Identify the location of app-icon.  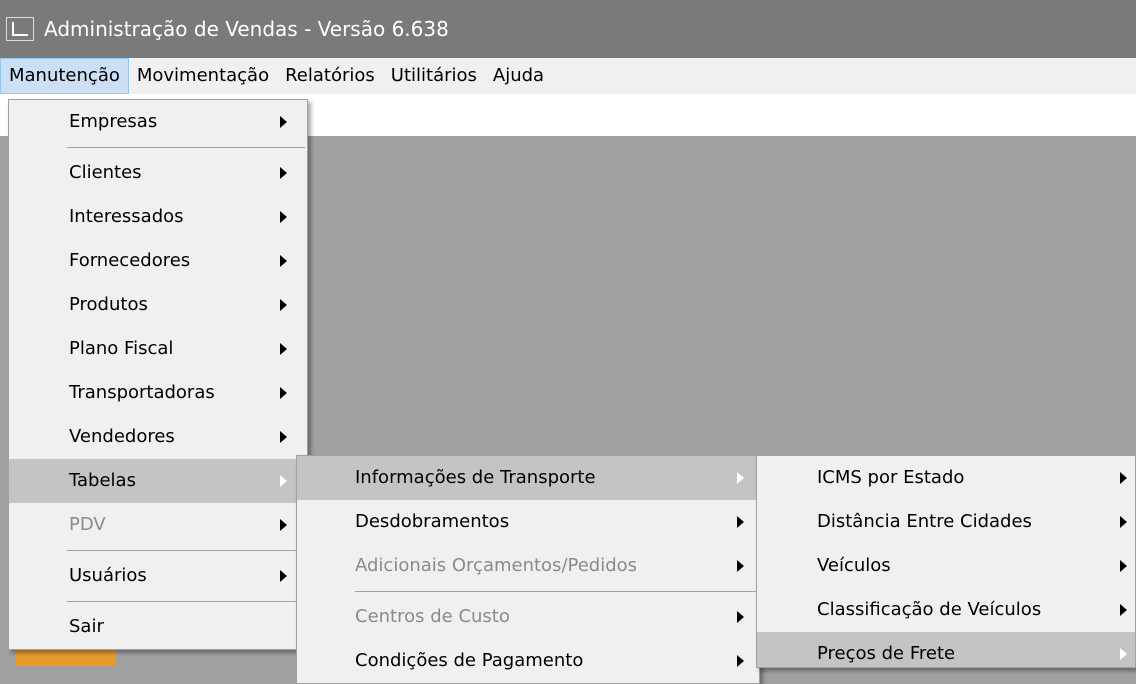
(20, 29).